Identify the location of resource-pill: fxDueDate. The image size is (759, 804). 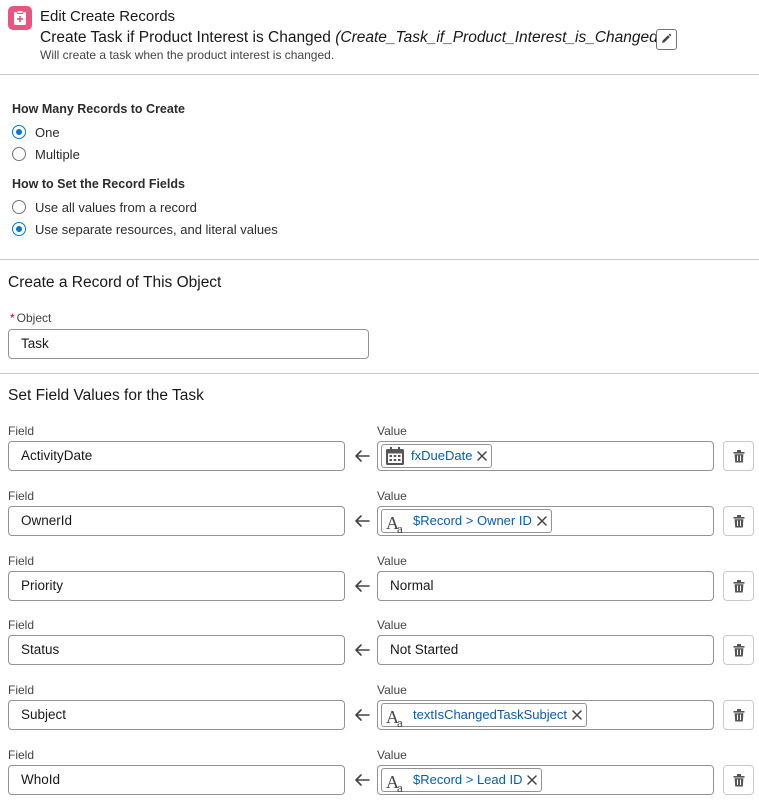
(437, 456).